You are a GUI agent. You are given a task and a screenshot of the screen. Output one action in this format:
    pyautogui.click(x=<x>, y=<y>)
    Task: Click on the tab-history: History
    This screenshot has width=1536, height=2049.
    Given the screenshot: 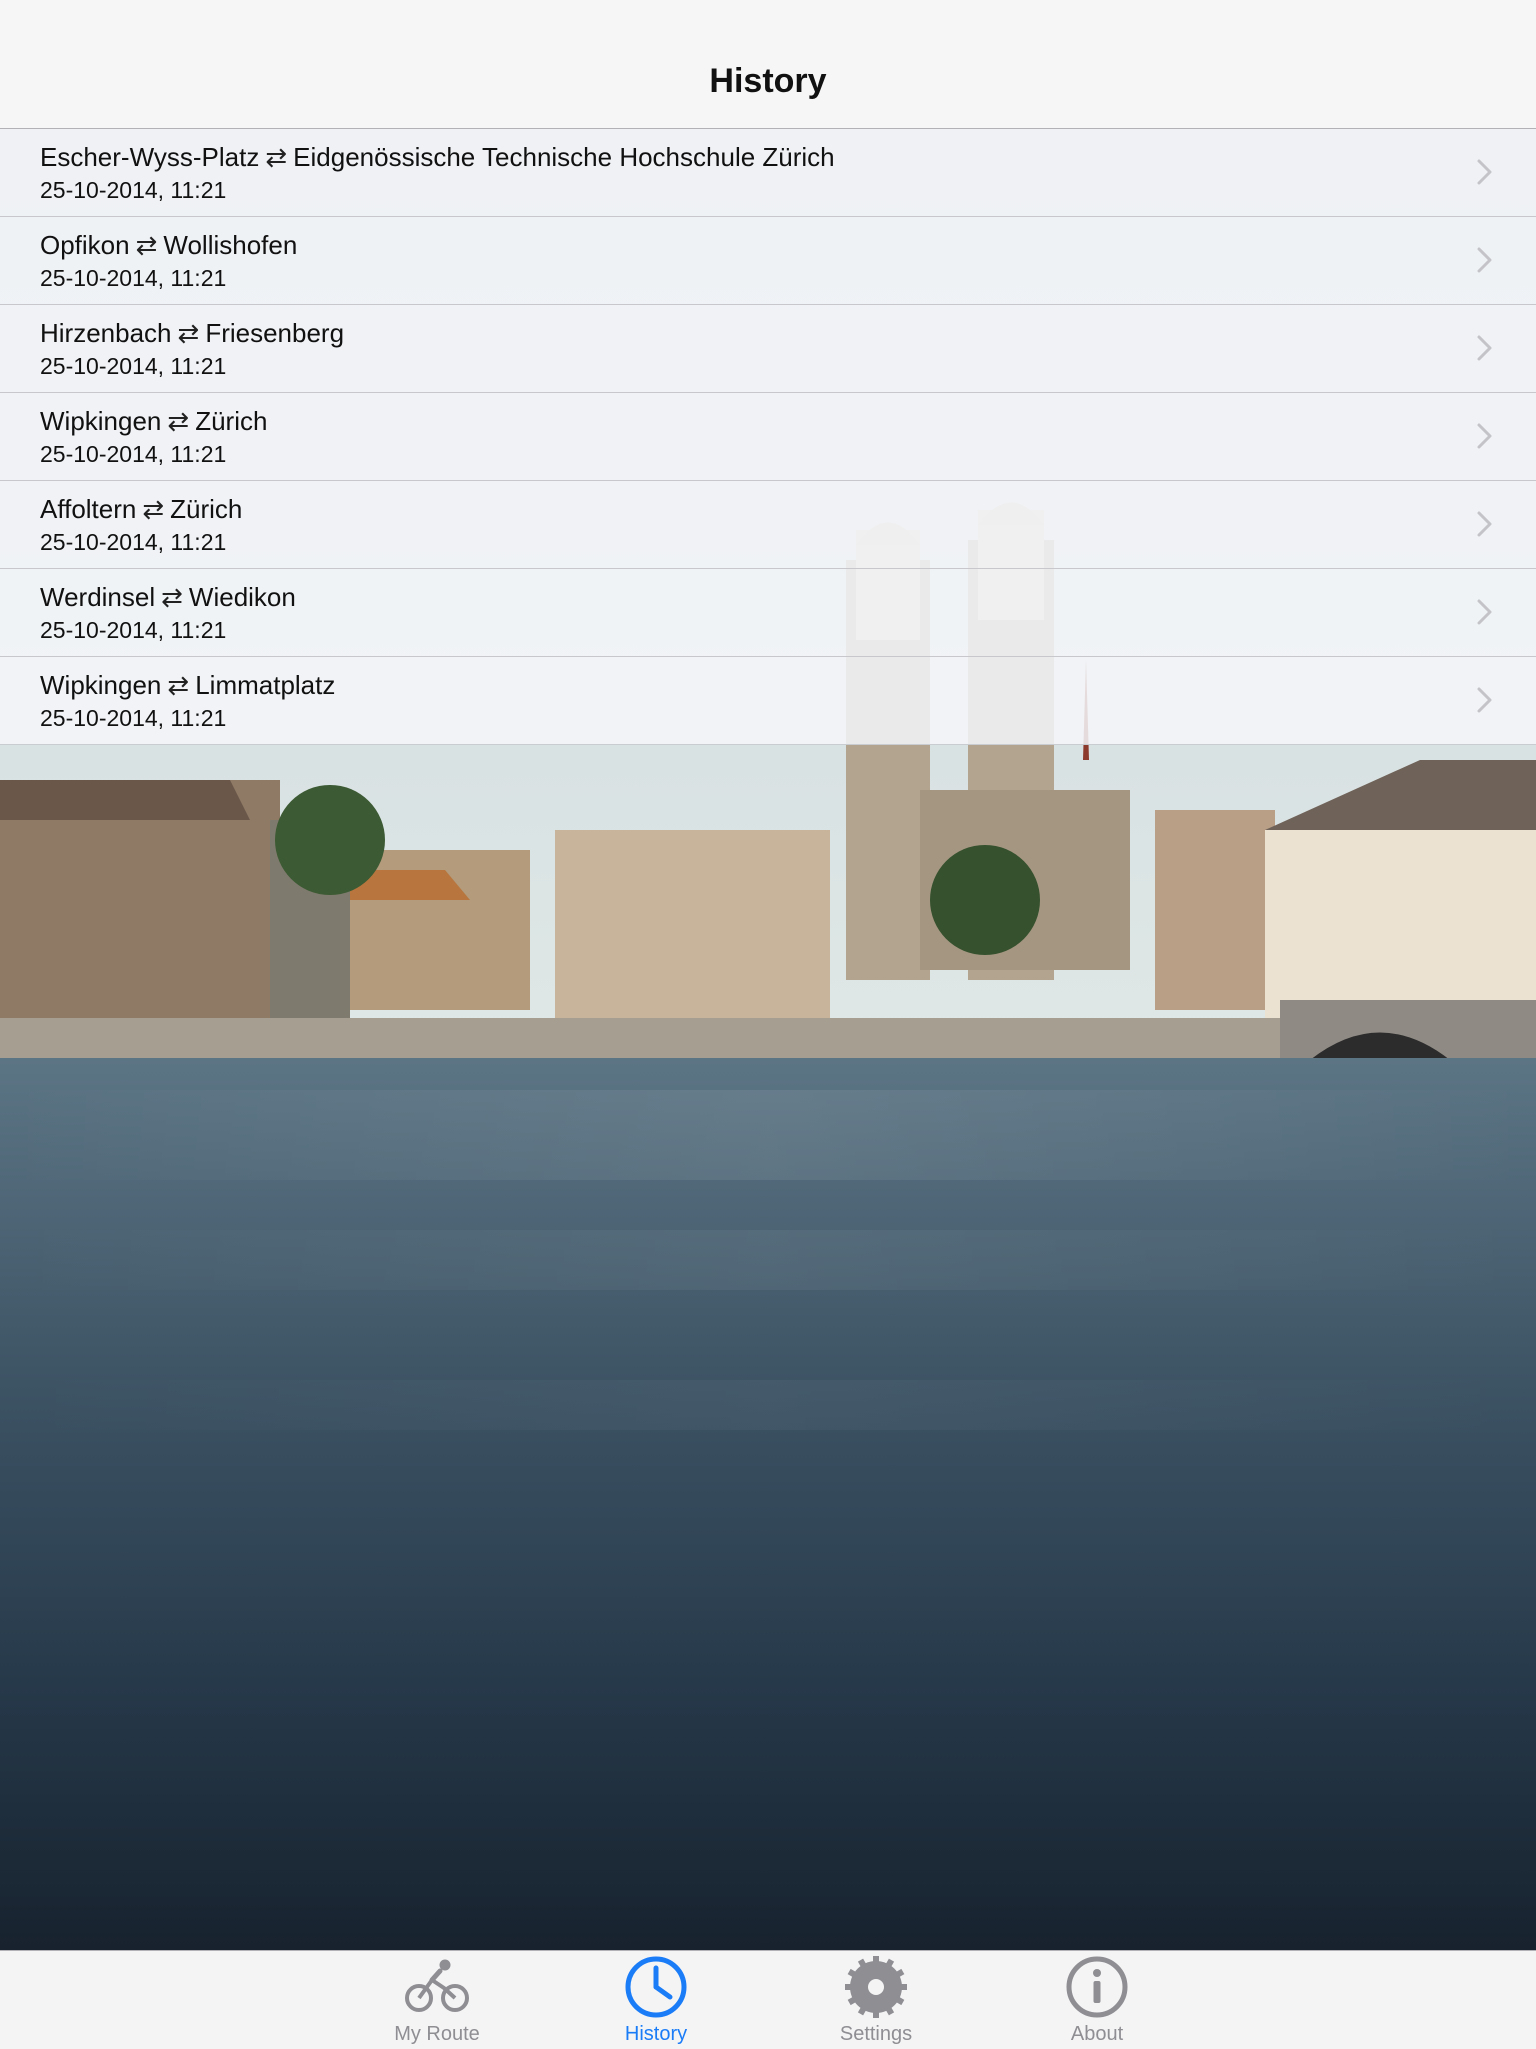 What is the action you would take?
    pyautogui.click(x=656, y=2000)
    